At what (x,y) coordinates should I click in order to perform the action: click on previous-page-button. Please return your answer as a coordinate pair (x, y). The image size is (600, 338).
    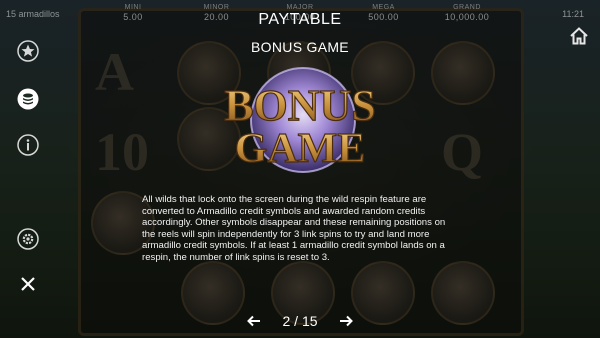
    Looking at the image, I should click on (254, 321).